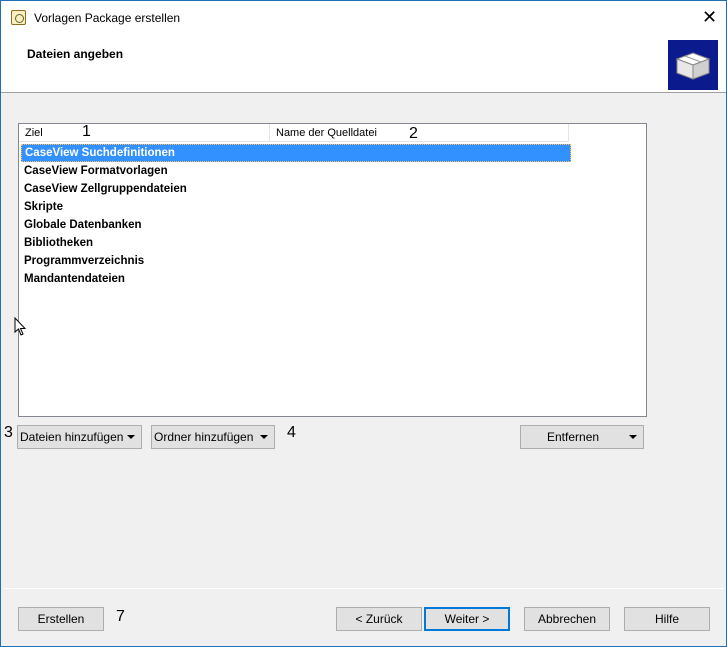 The height and width of the screenshot is (647, 727). Describe the element at coordinates (567, 619) in the screenshot. I see `cancel-button: Abbrechen` at that location.